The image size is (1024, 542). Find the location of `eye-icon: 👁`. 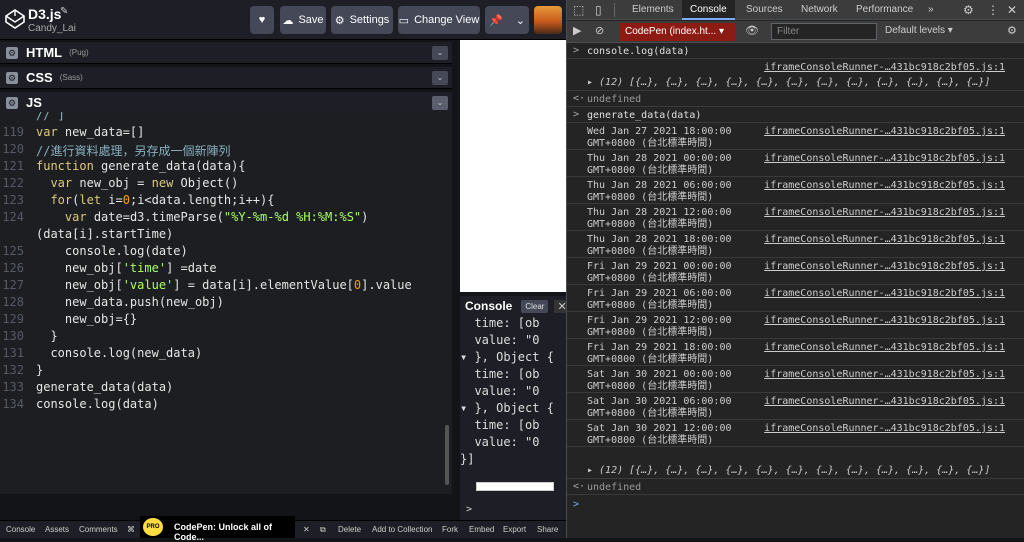

eye-icon: 👁 is located at coordinates (752, 30).